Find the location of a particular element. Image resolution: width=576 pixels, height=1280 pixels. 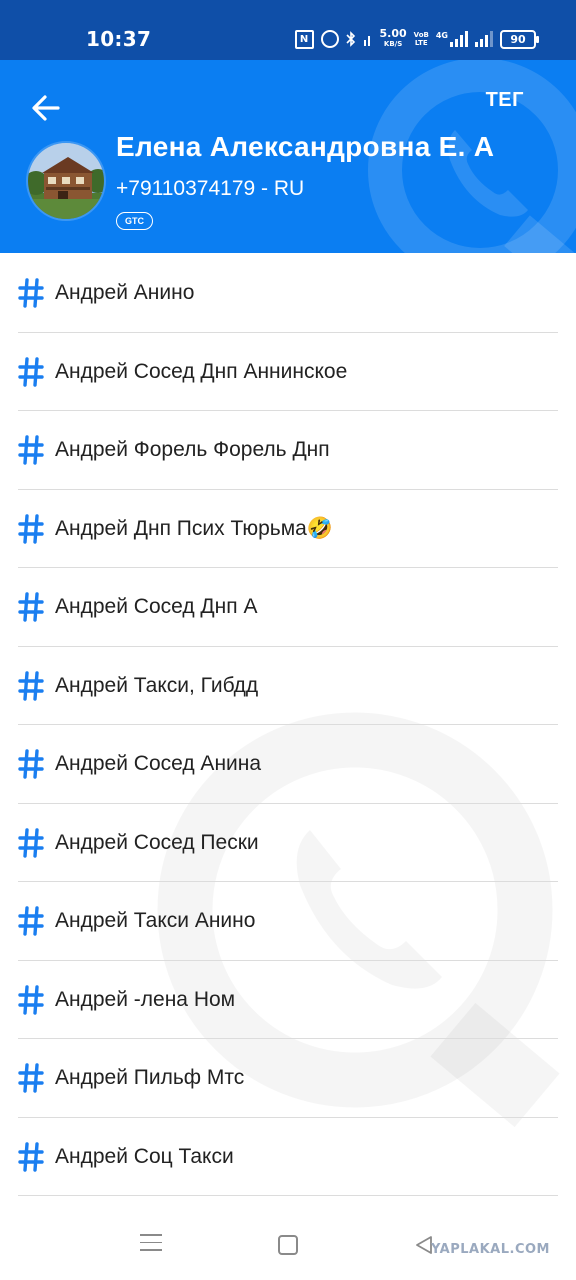

tag-label: Андрей Сосед Анина is located at coordinates (158, 763).